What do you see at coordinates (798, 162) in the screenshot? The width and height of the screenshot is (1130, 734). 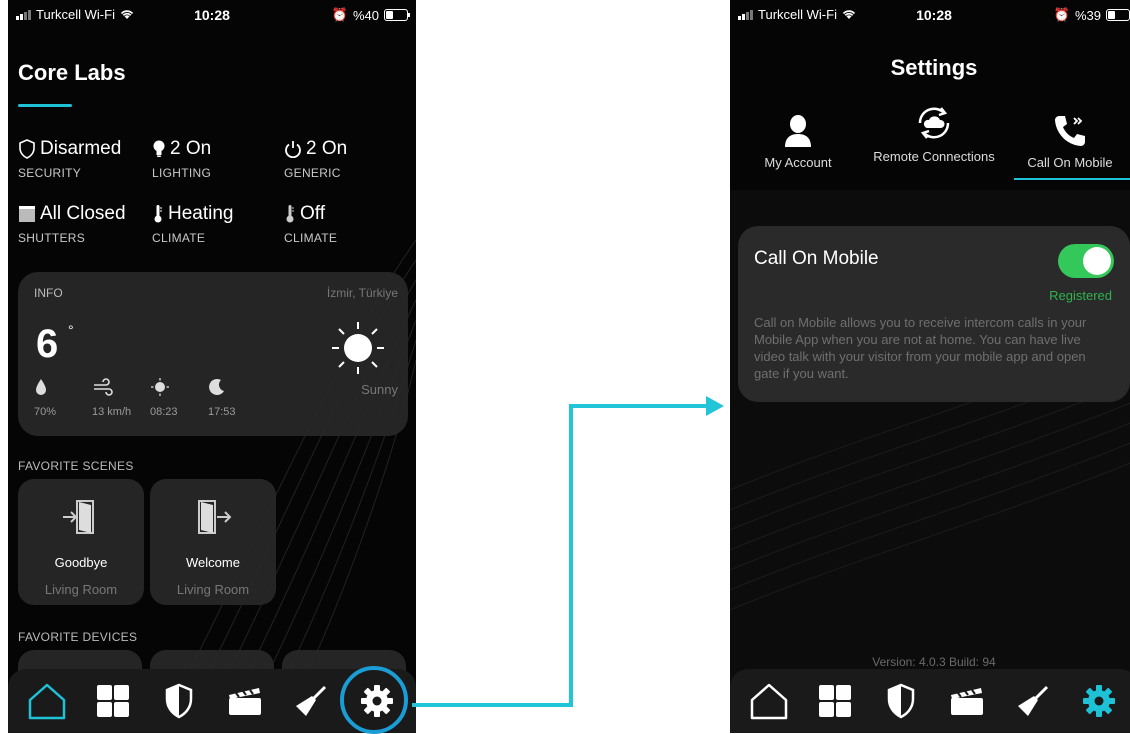 I see `tab-label: My Account` at bounding box center [798, 162].